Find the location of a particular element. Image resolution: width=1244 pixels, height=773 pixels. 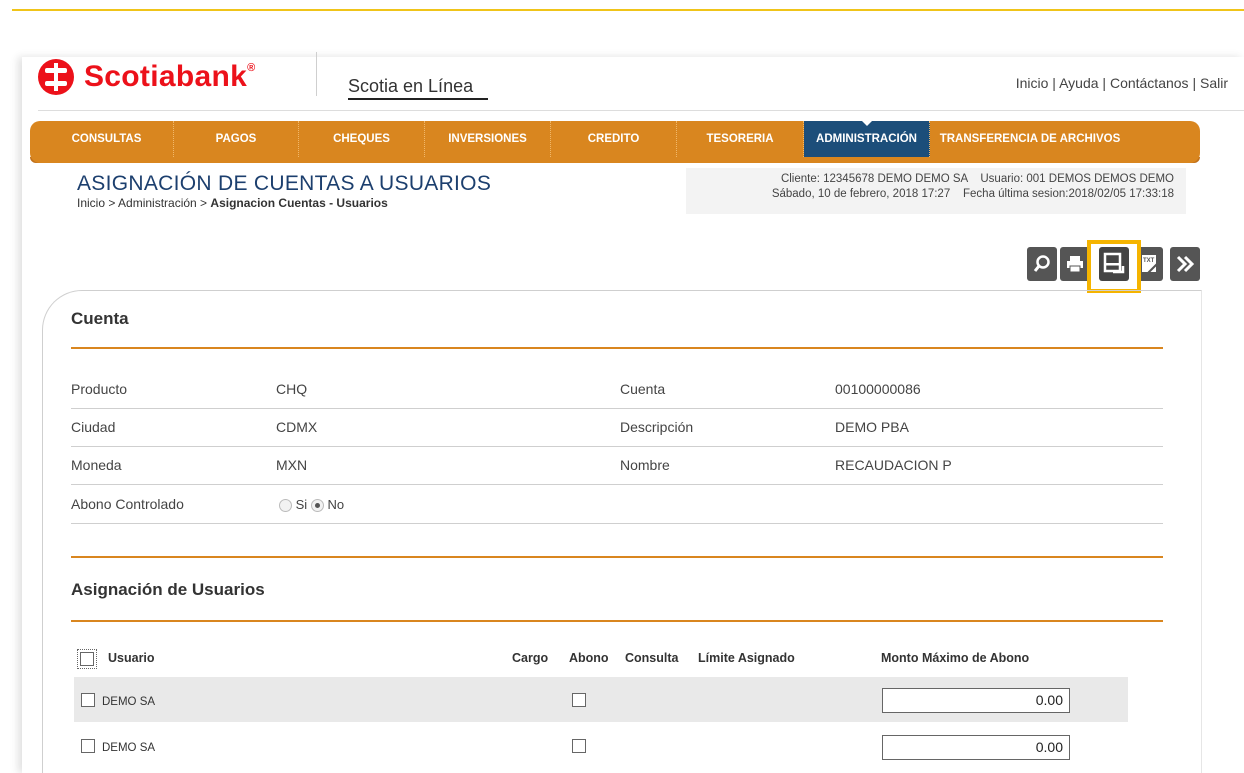

header-rule is located at coordinates (641, 110).